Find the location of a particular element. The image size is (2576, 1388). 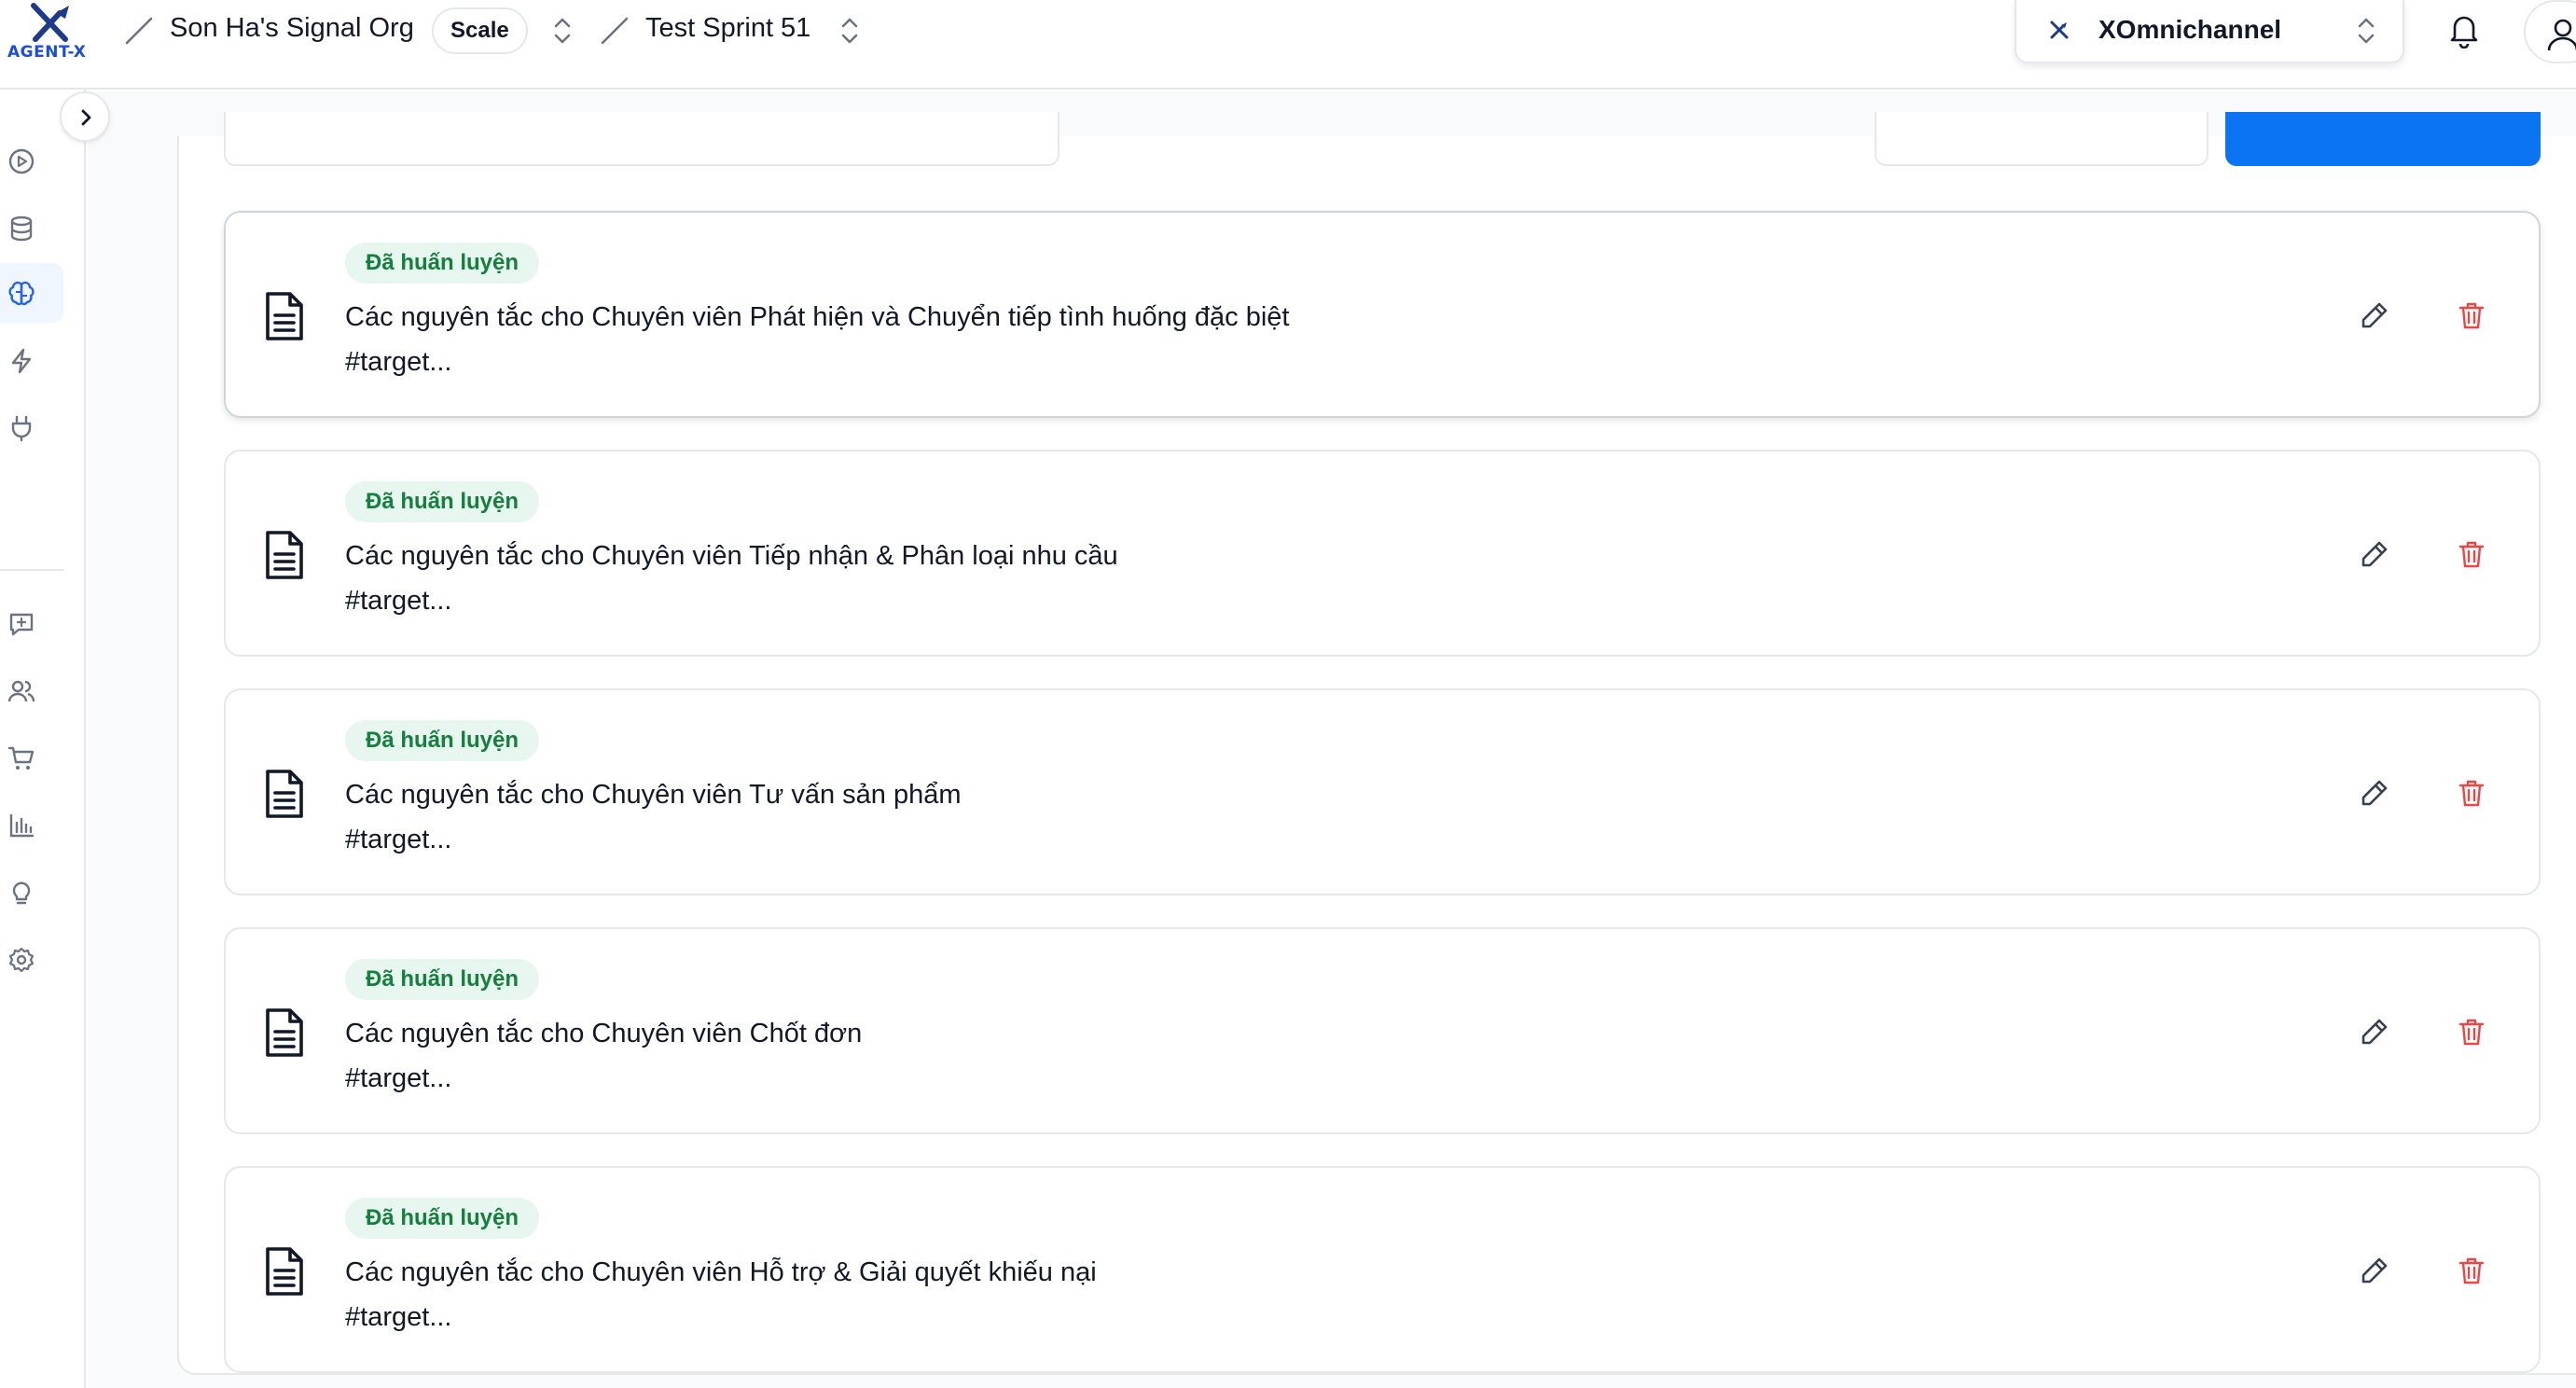

sidebar-item-integrations is located at coordinates (31, 427).